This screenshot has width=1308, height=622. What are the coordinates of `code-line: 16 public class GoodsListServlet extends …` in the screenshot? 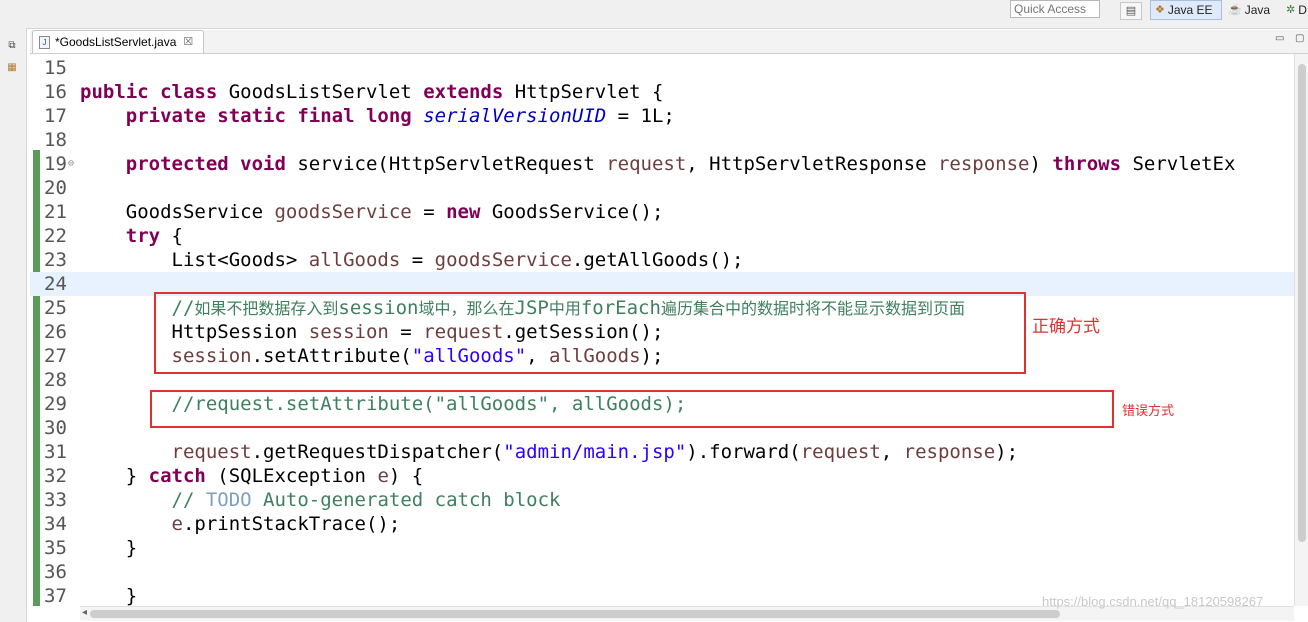 It's located at (663, 92).